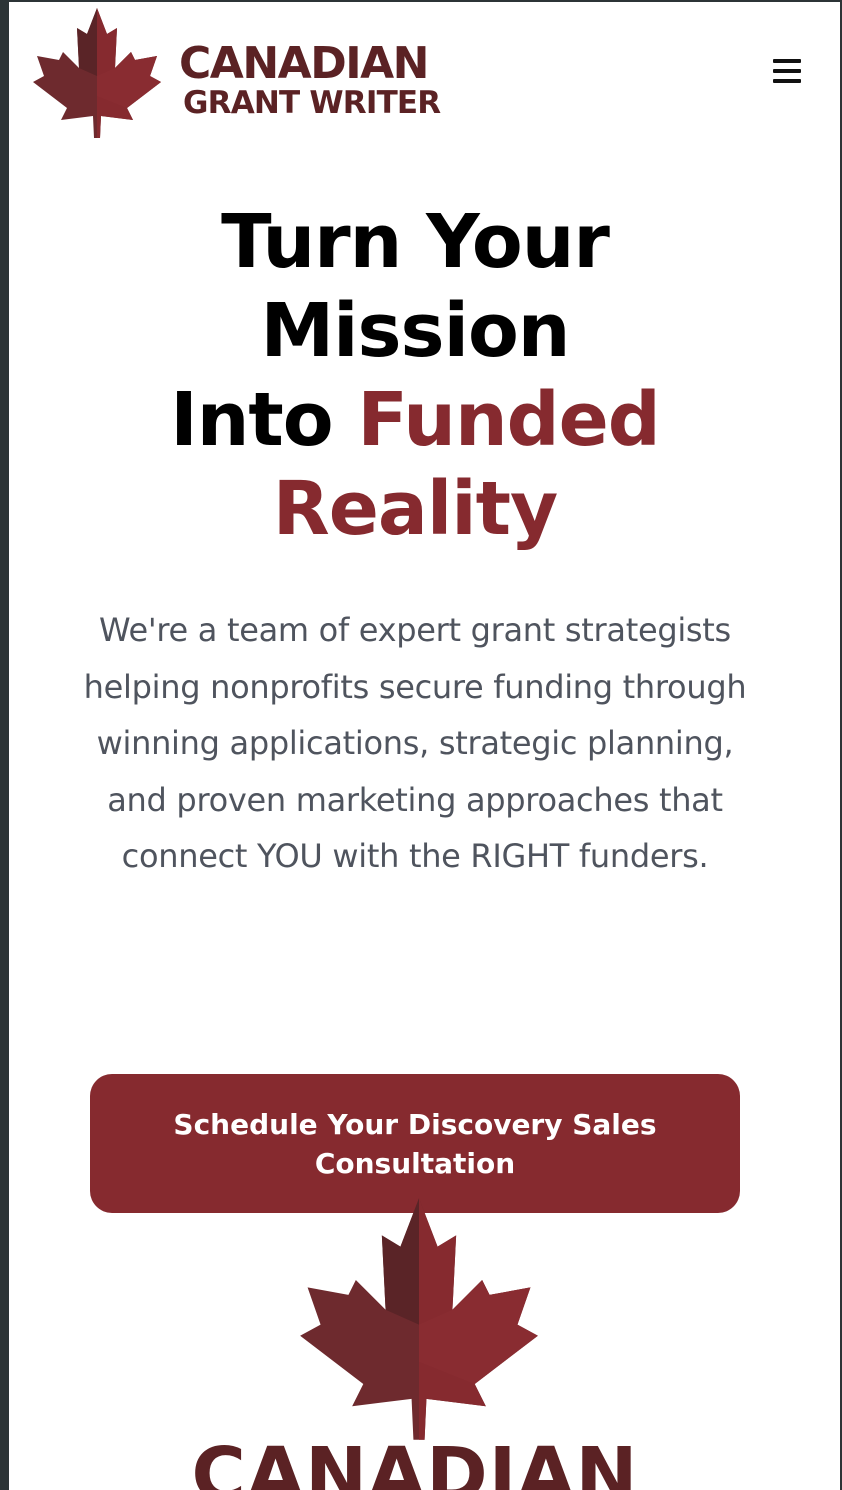 This screenshot has height=1490, width=842. Describe the element at coordinates (415, 331) in the screenshot. I see `hero-title-line2: Mission` at that location.